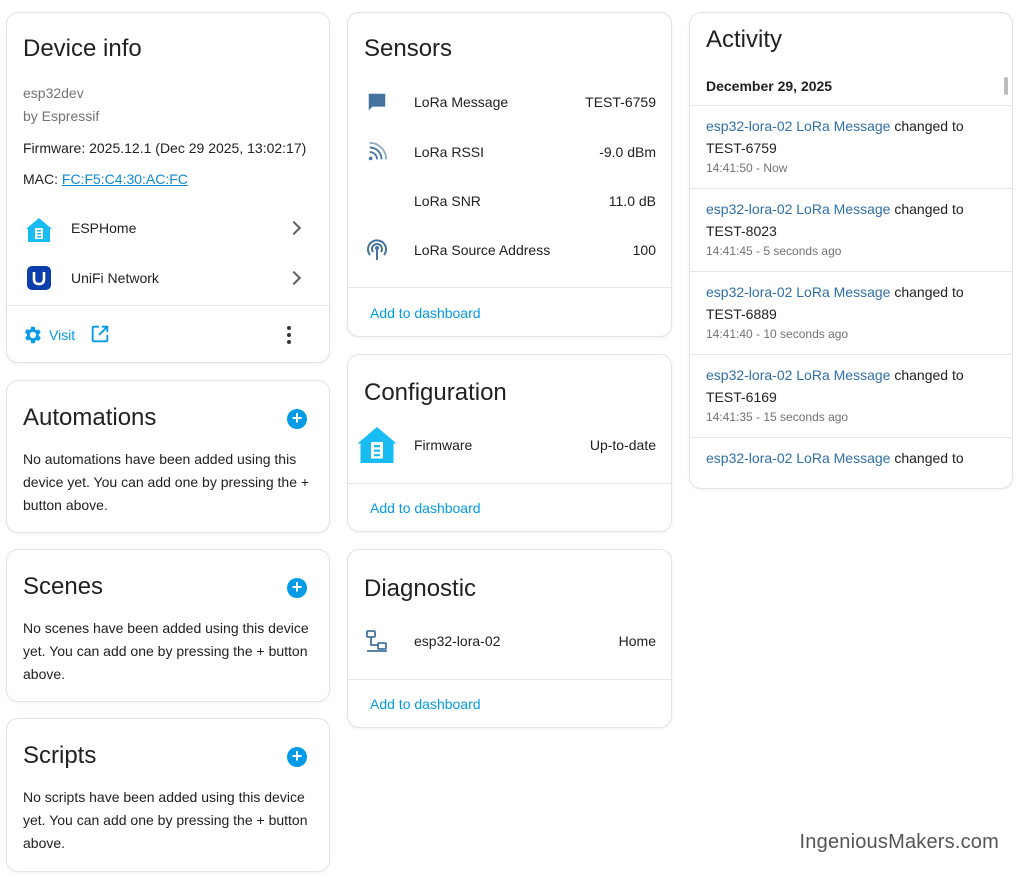 Image resolution: width=1024 pixels, height=878 pixels. Describe the element at coordinates (61, 116) in the screenshot. I see `device-manufacturer: by Espressif` at that location.